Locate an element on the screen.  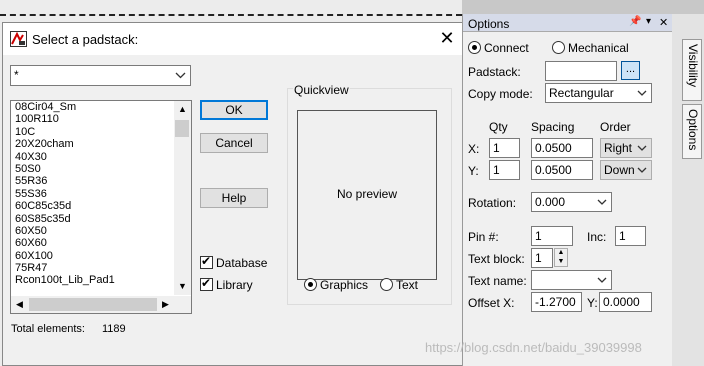
x-order-combobox: Right is located at coordinates (626, 148).